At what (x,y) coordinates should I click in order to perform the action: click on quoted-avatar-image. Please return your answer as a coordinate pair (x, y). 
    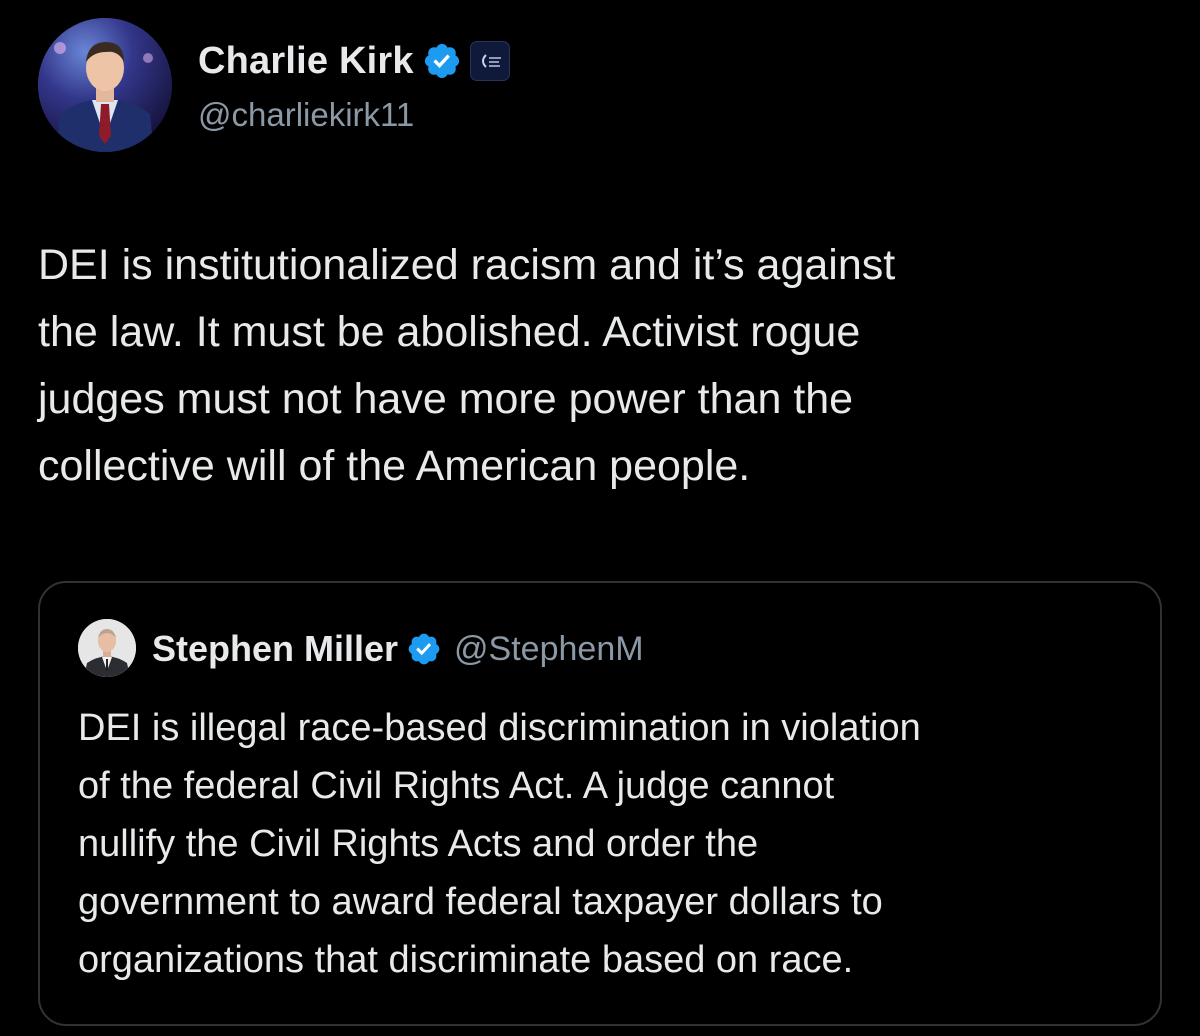
    Looking at the image, I should click on (107, 648).